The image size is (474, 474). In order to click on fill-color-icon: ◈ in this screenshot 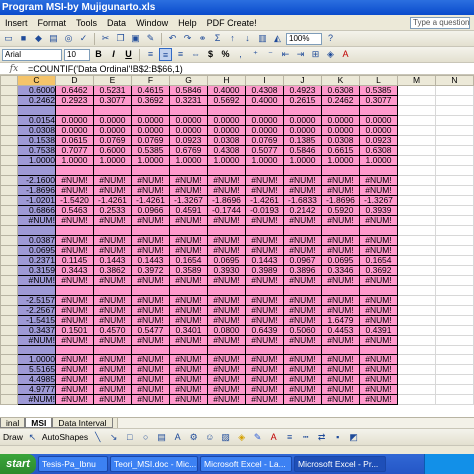, I will do `click(241, 437)`.